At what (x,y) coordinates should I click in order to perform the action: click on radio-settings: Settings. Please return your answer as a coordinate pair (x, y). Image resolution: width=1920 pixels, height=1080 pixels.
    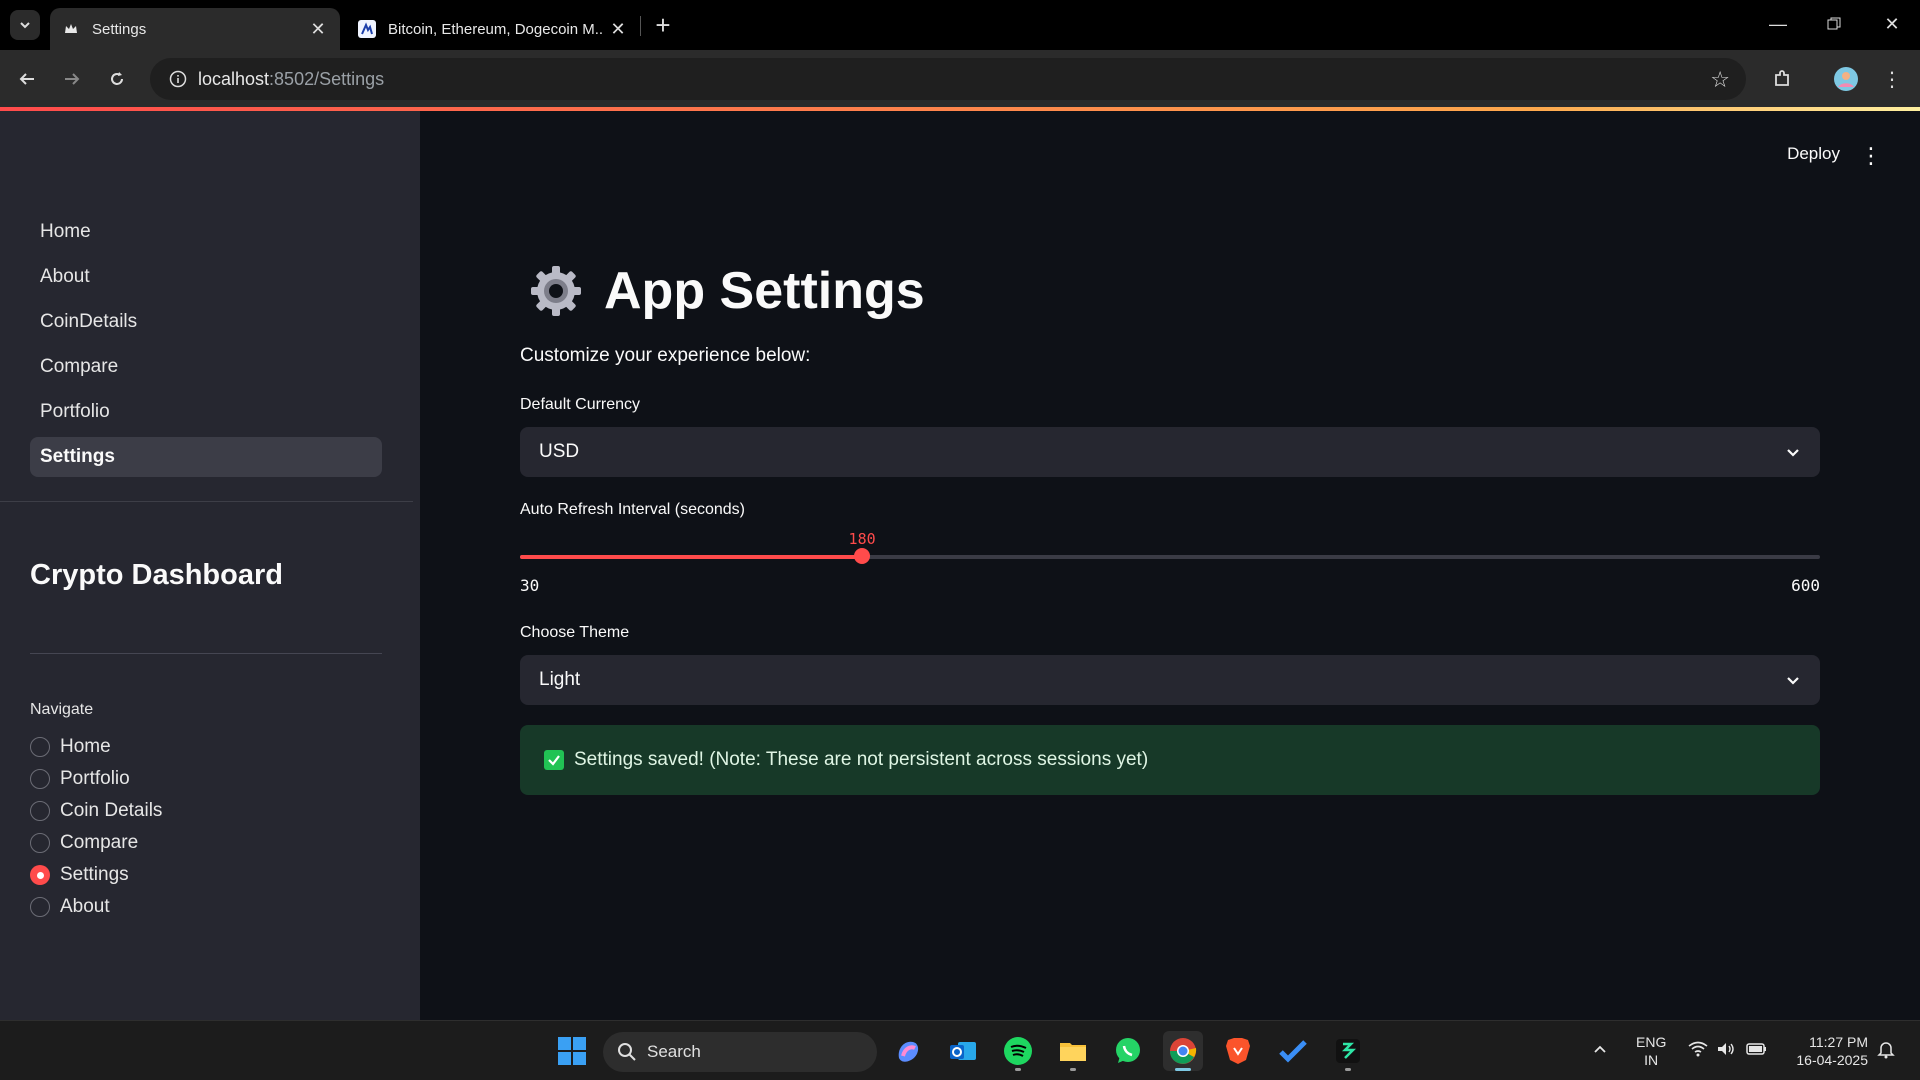
    Looking at the image, I should click on (79, 875).